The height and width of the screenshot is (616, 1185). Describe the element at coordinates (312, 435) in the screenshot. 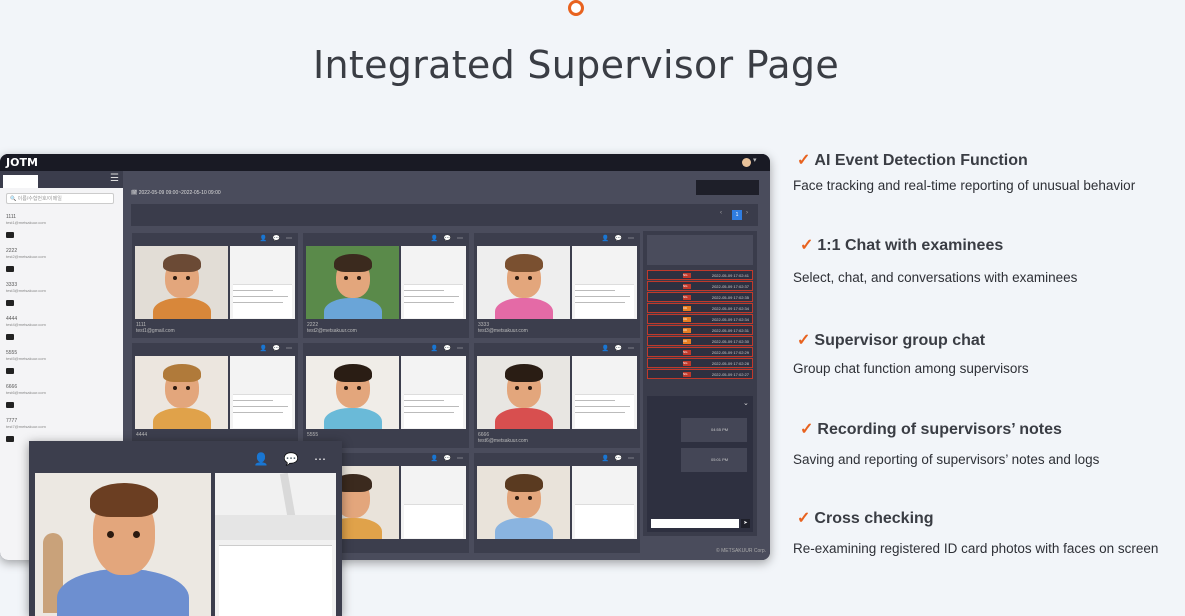

I see `card-label: 5555` at that location.